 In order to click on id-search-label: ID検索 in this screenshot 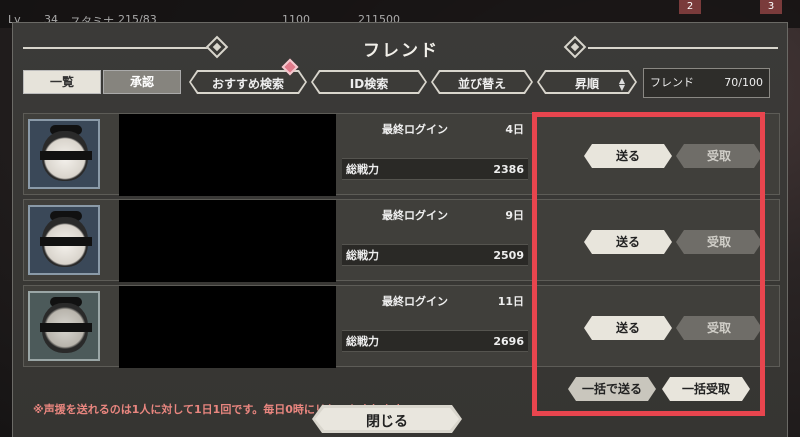, I will do `click(369, 82)`.